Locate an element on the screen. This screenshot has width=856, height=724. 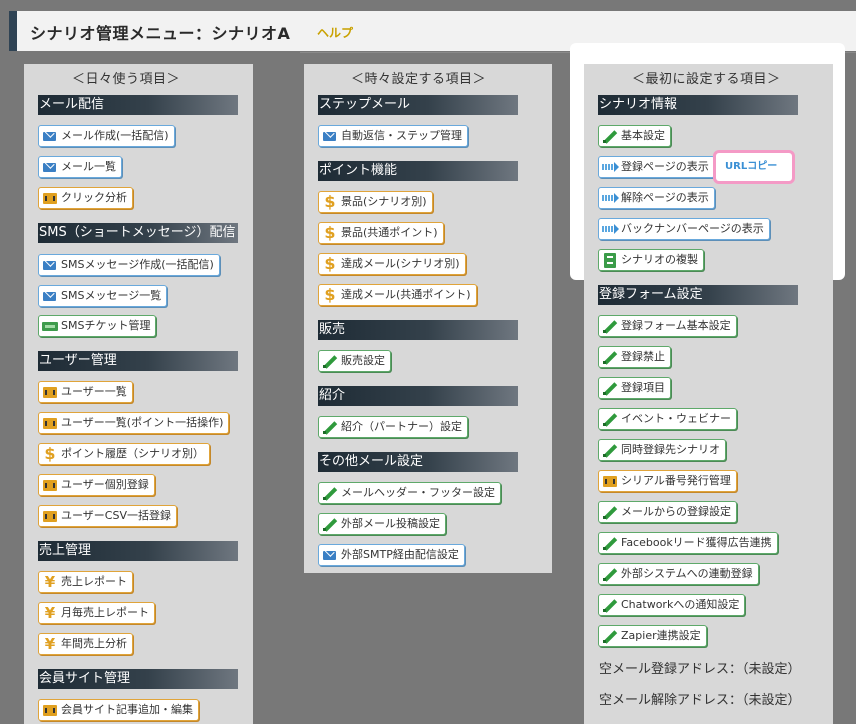
register-fields-button: 登録項目 is located at coordinates (634, 388).